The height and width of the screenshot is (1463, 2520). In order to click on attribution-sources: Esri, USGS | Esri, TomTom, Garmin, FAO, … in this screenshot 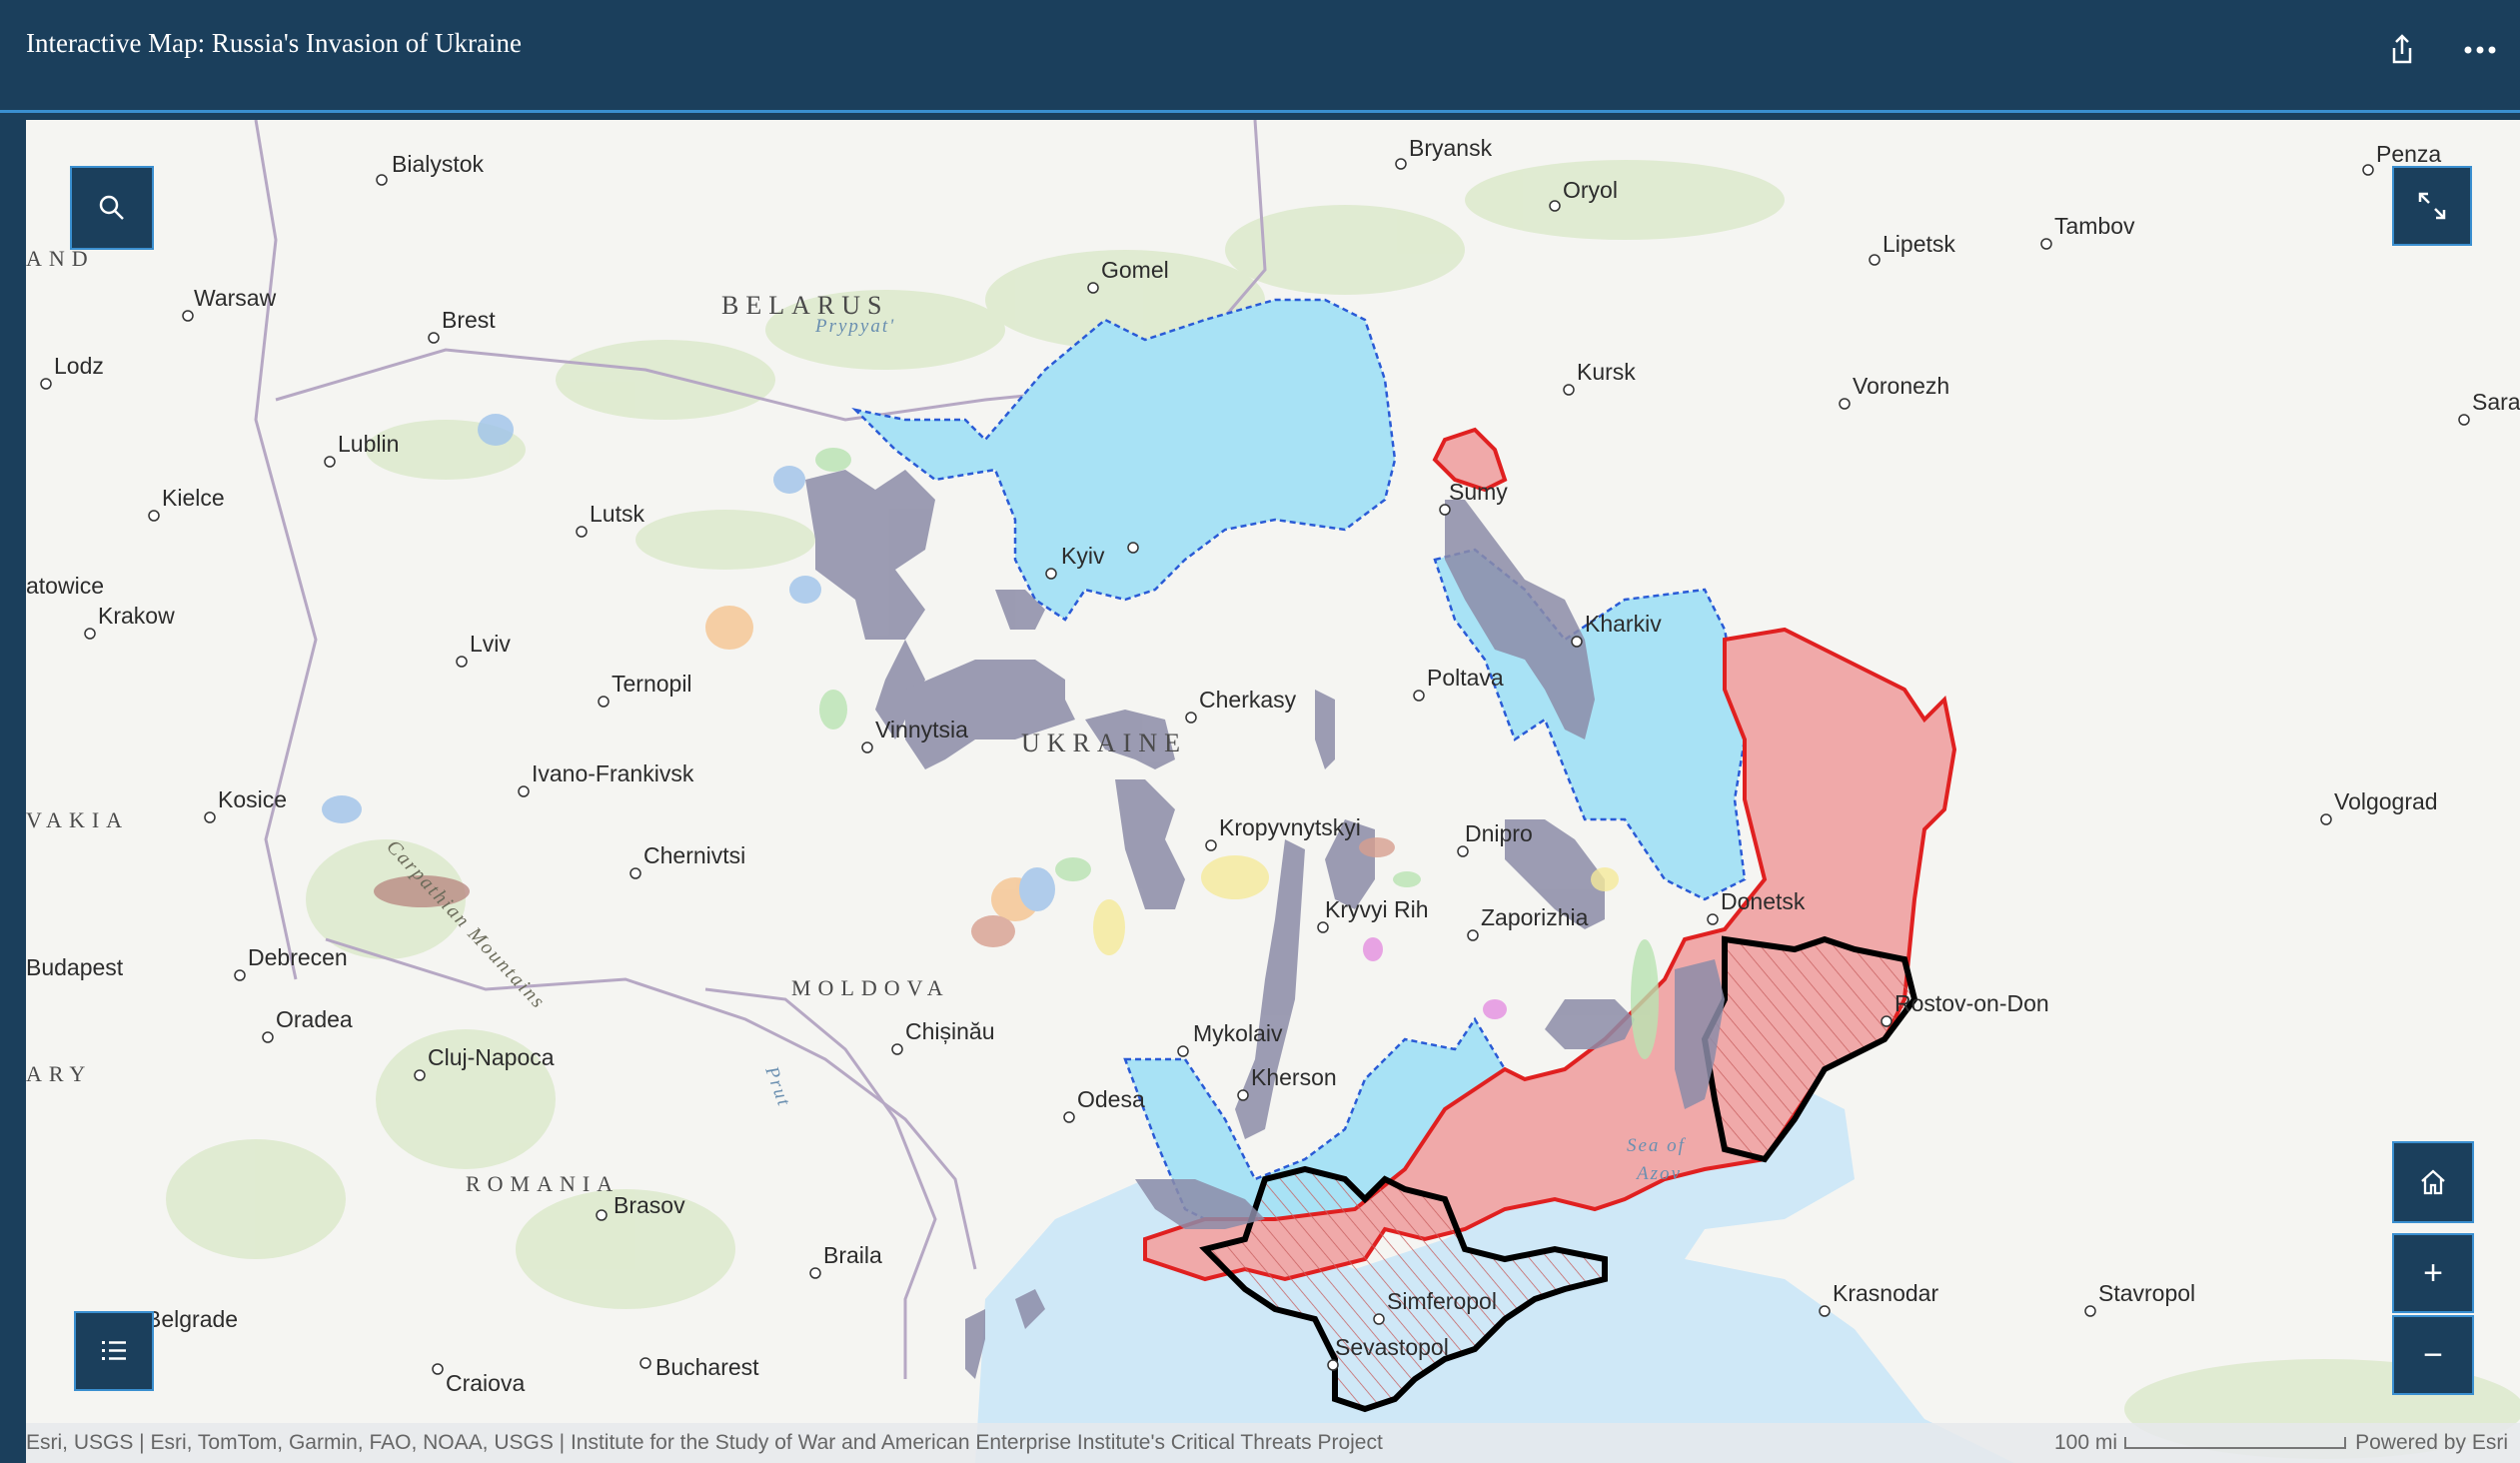, I will do `click(704, 1443)`.